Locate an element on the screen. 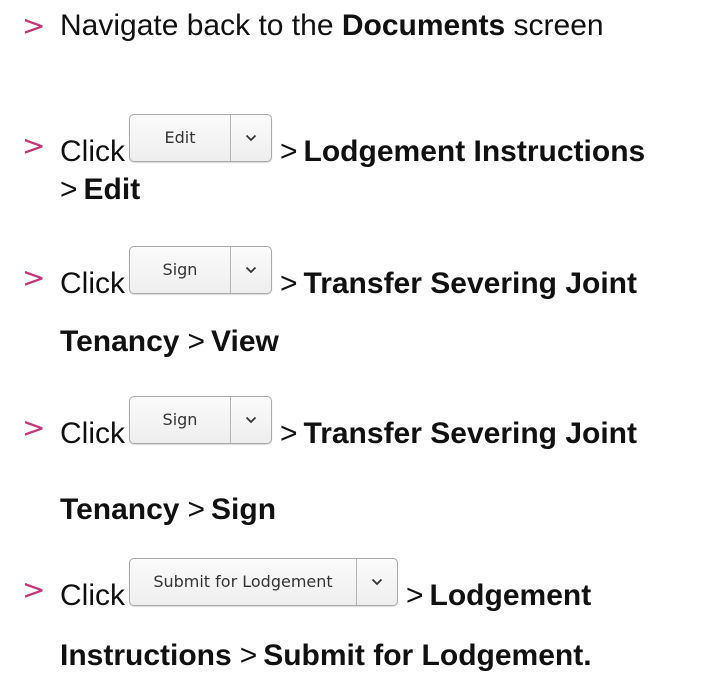 The width and height of the screenshot is (711, 689). step-line: Click Edit > Lodgement Instructions is located at coordinates (353, 145).